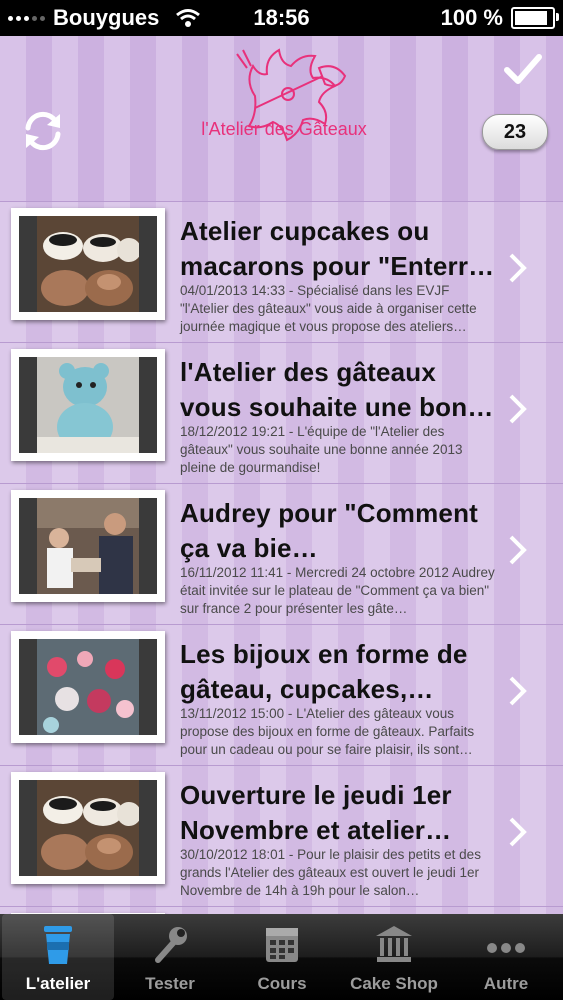 The width and height of the screenshot is (563, 1000). Describe the element at coordinates (506, 948) in the screenshot. I see `more-icon` at that location.